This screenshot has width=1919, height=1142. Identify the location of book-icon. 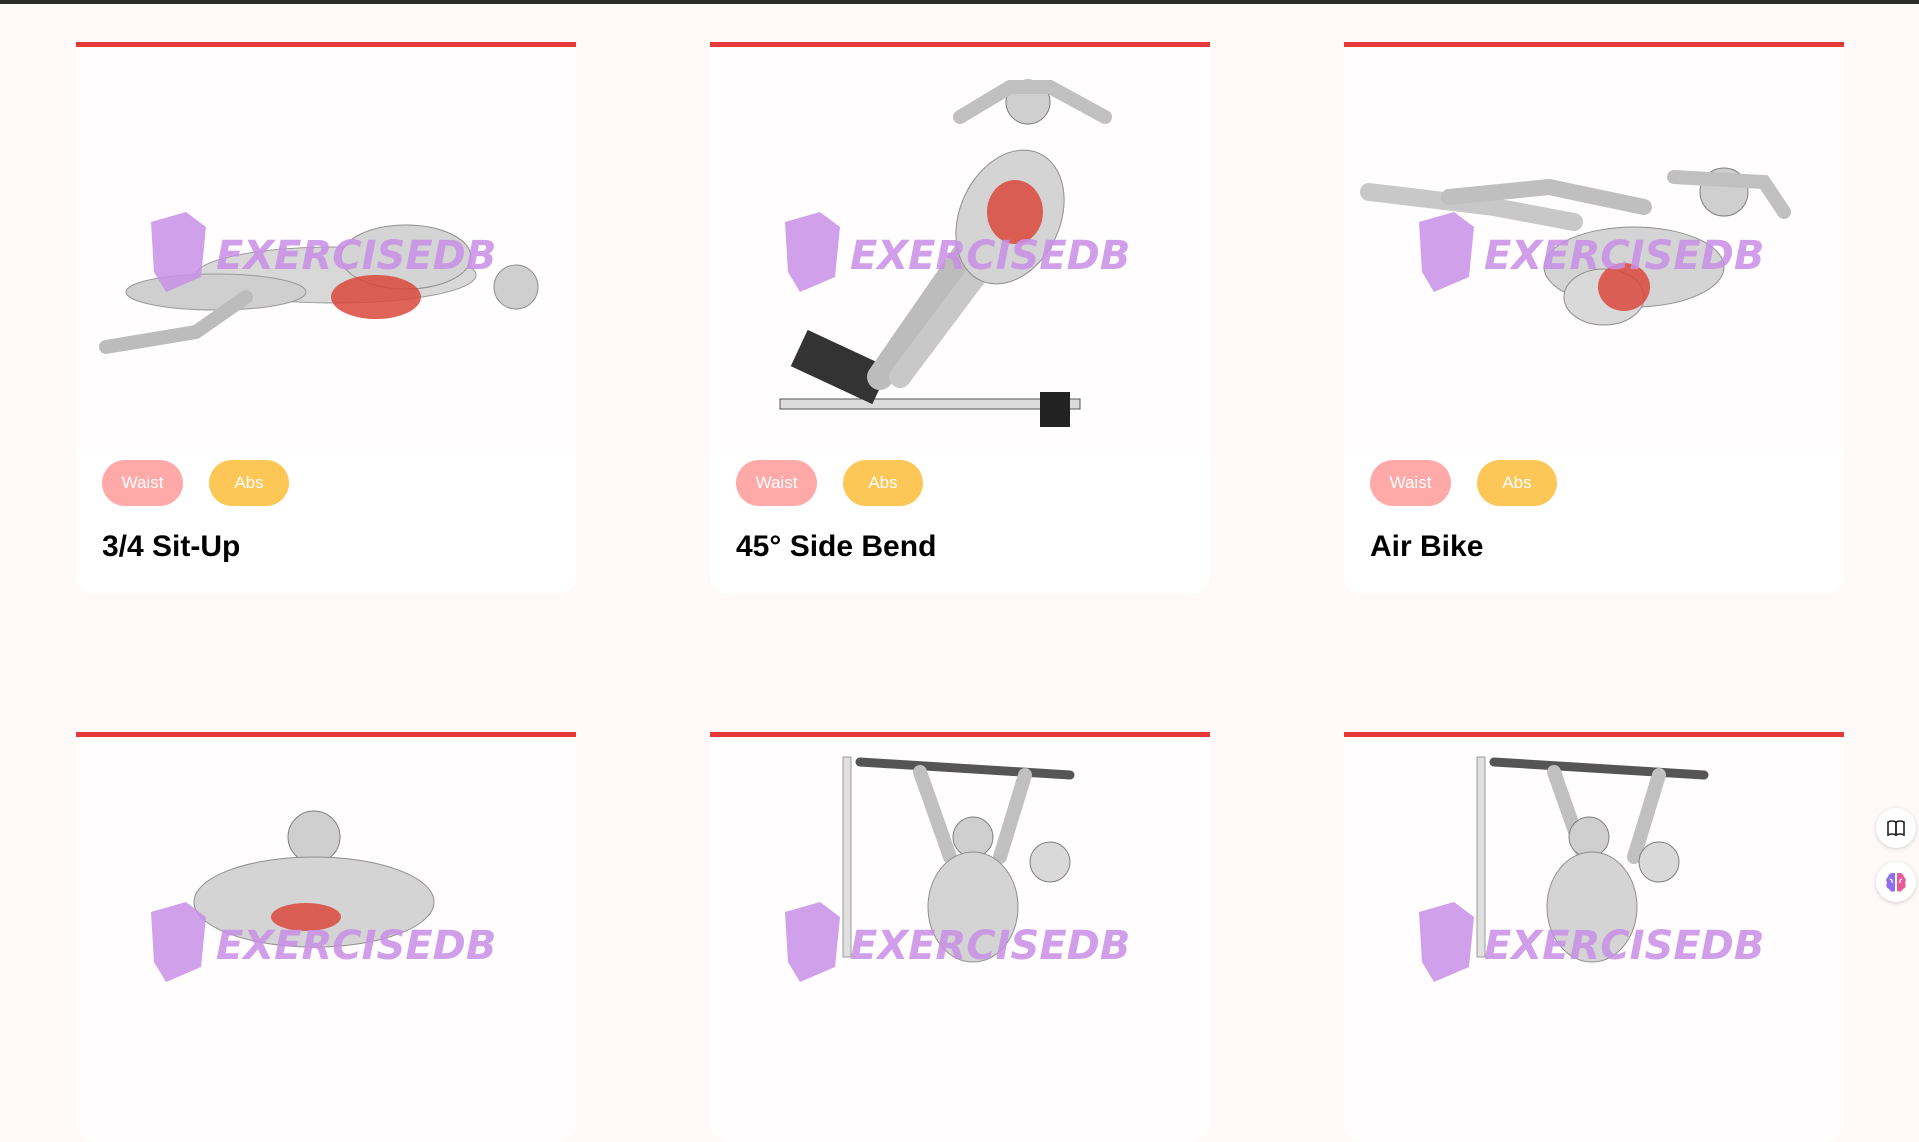
(1896, 828).